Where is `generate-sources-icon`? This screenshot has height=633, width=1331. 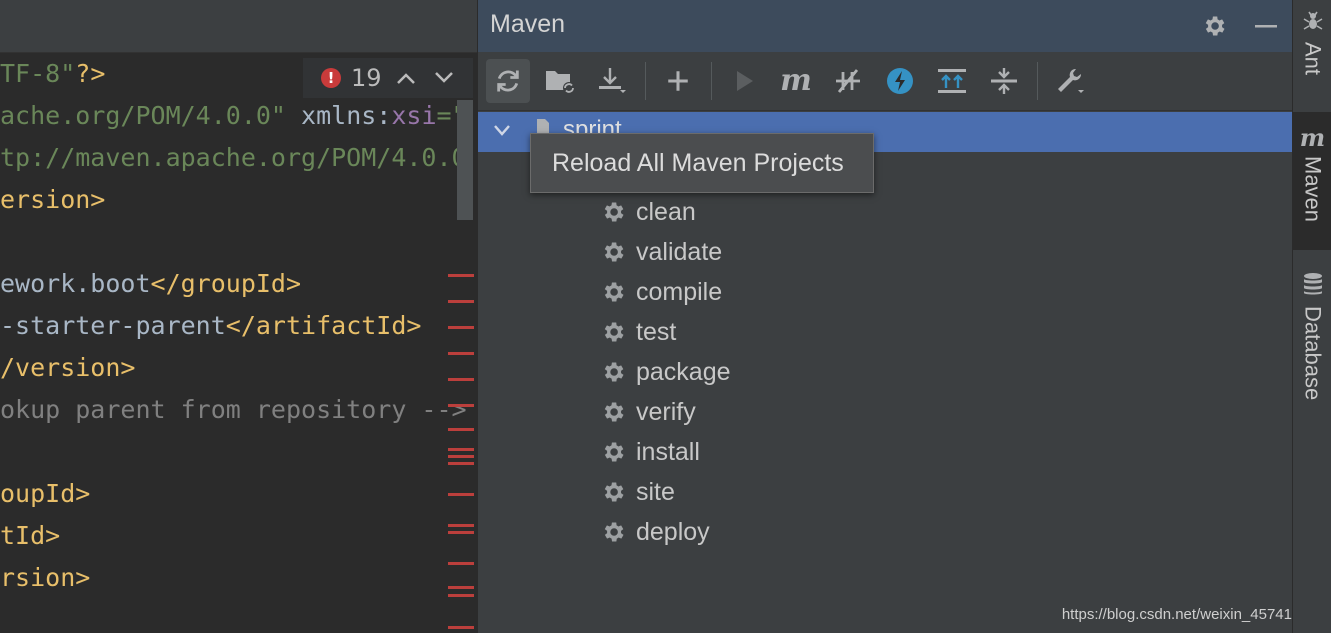
generate-sources-icon is located at coordinates (560, 81).